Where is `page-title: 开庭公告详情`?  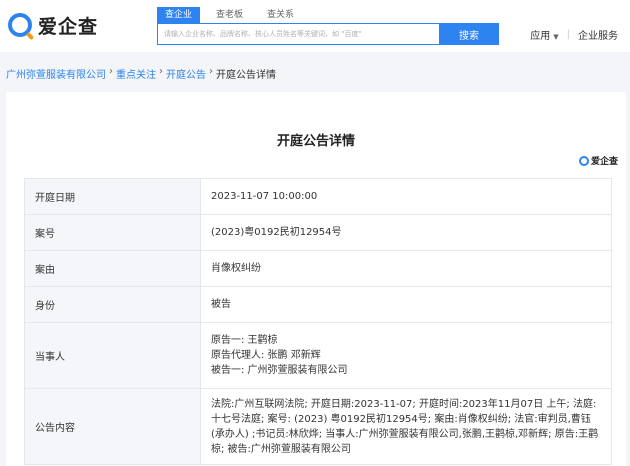
page-title: 开庭公告详情 is located at coordinates (315, 141).